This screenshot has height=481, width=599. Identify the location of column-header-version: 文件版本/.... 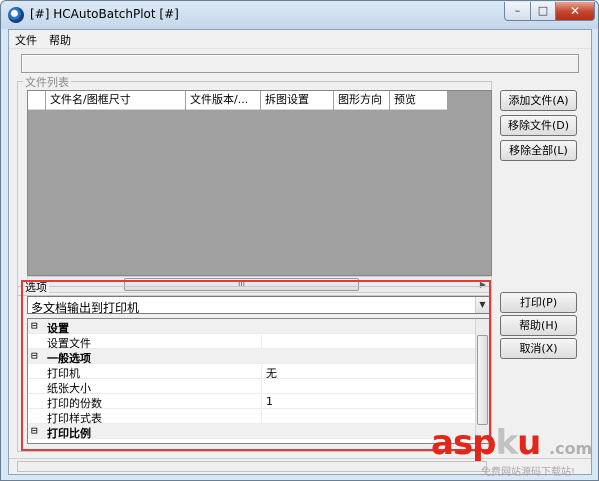
(223, 100).